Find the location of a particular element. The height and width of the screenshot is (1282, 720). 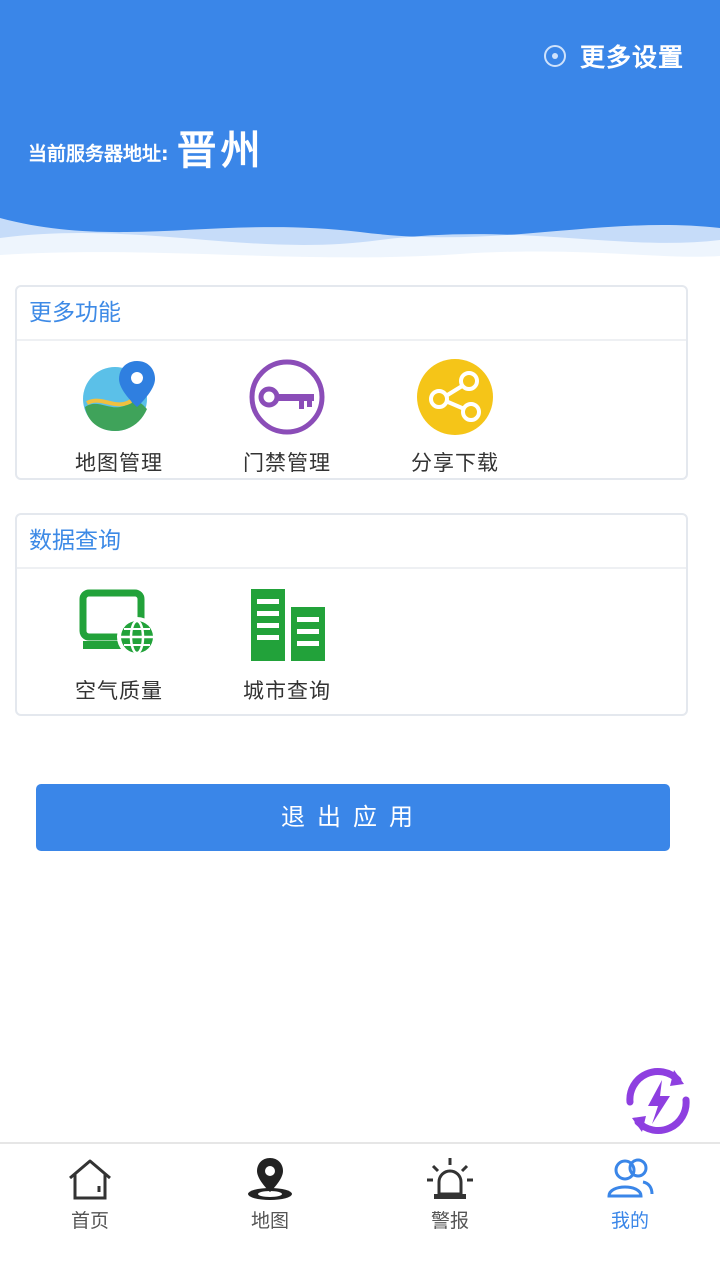

more-settings-button: 更多设置 is located at coordinates (613, 56).